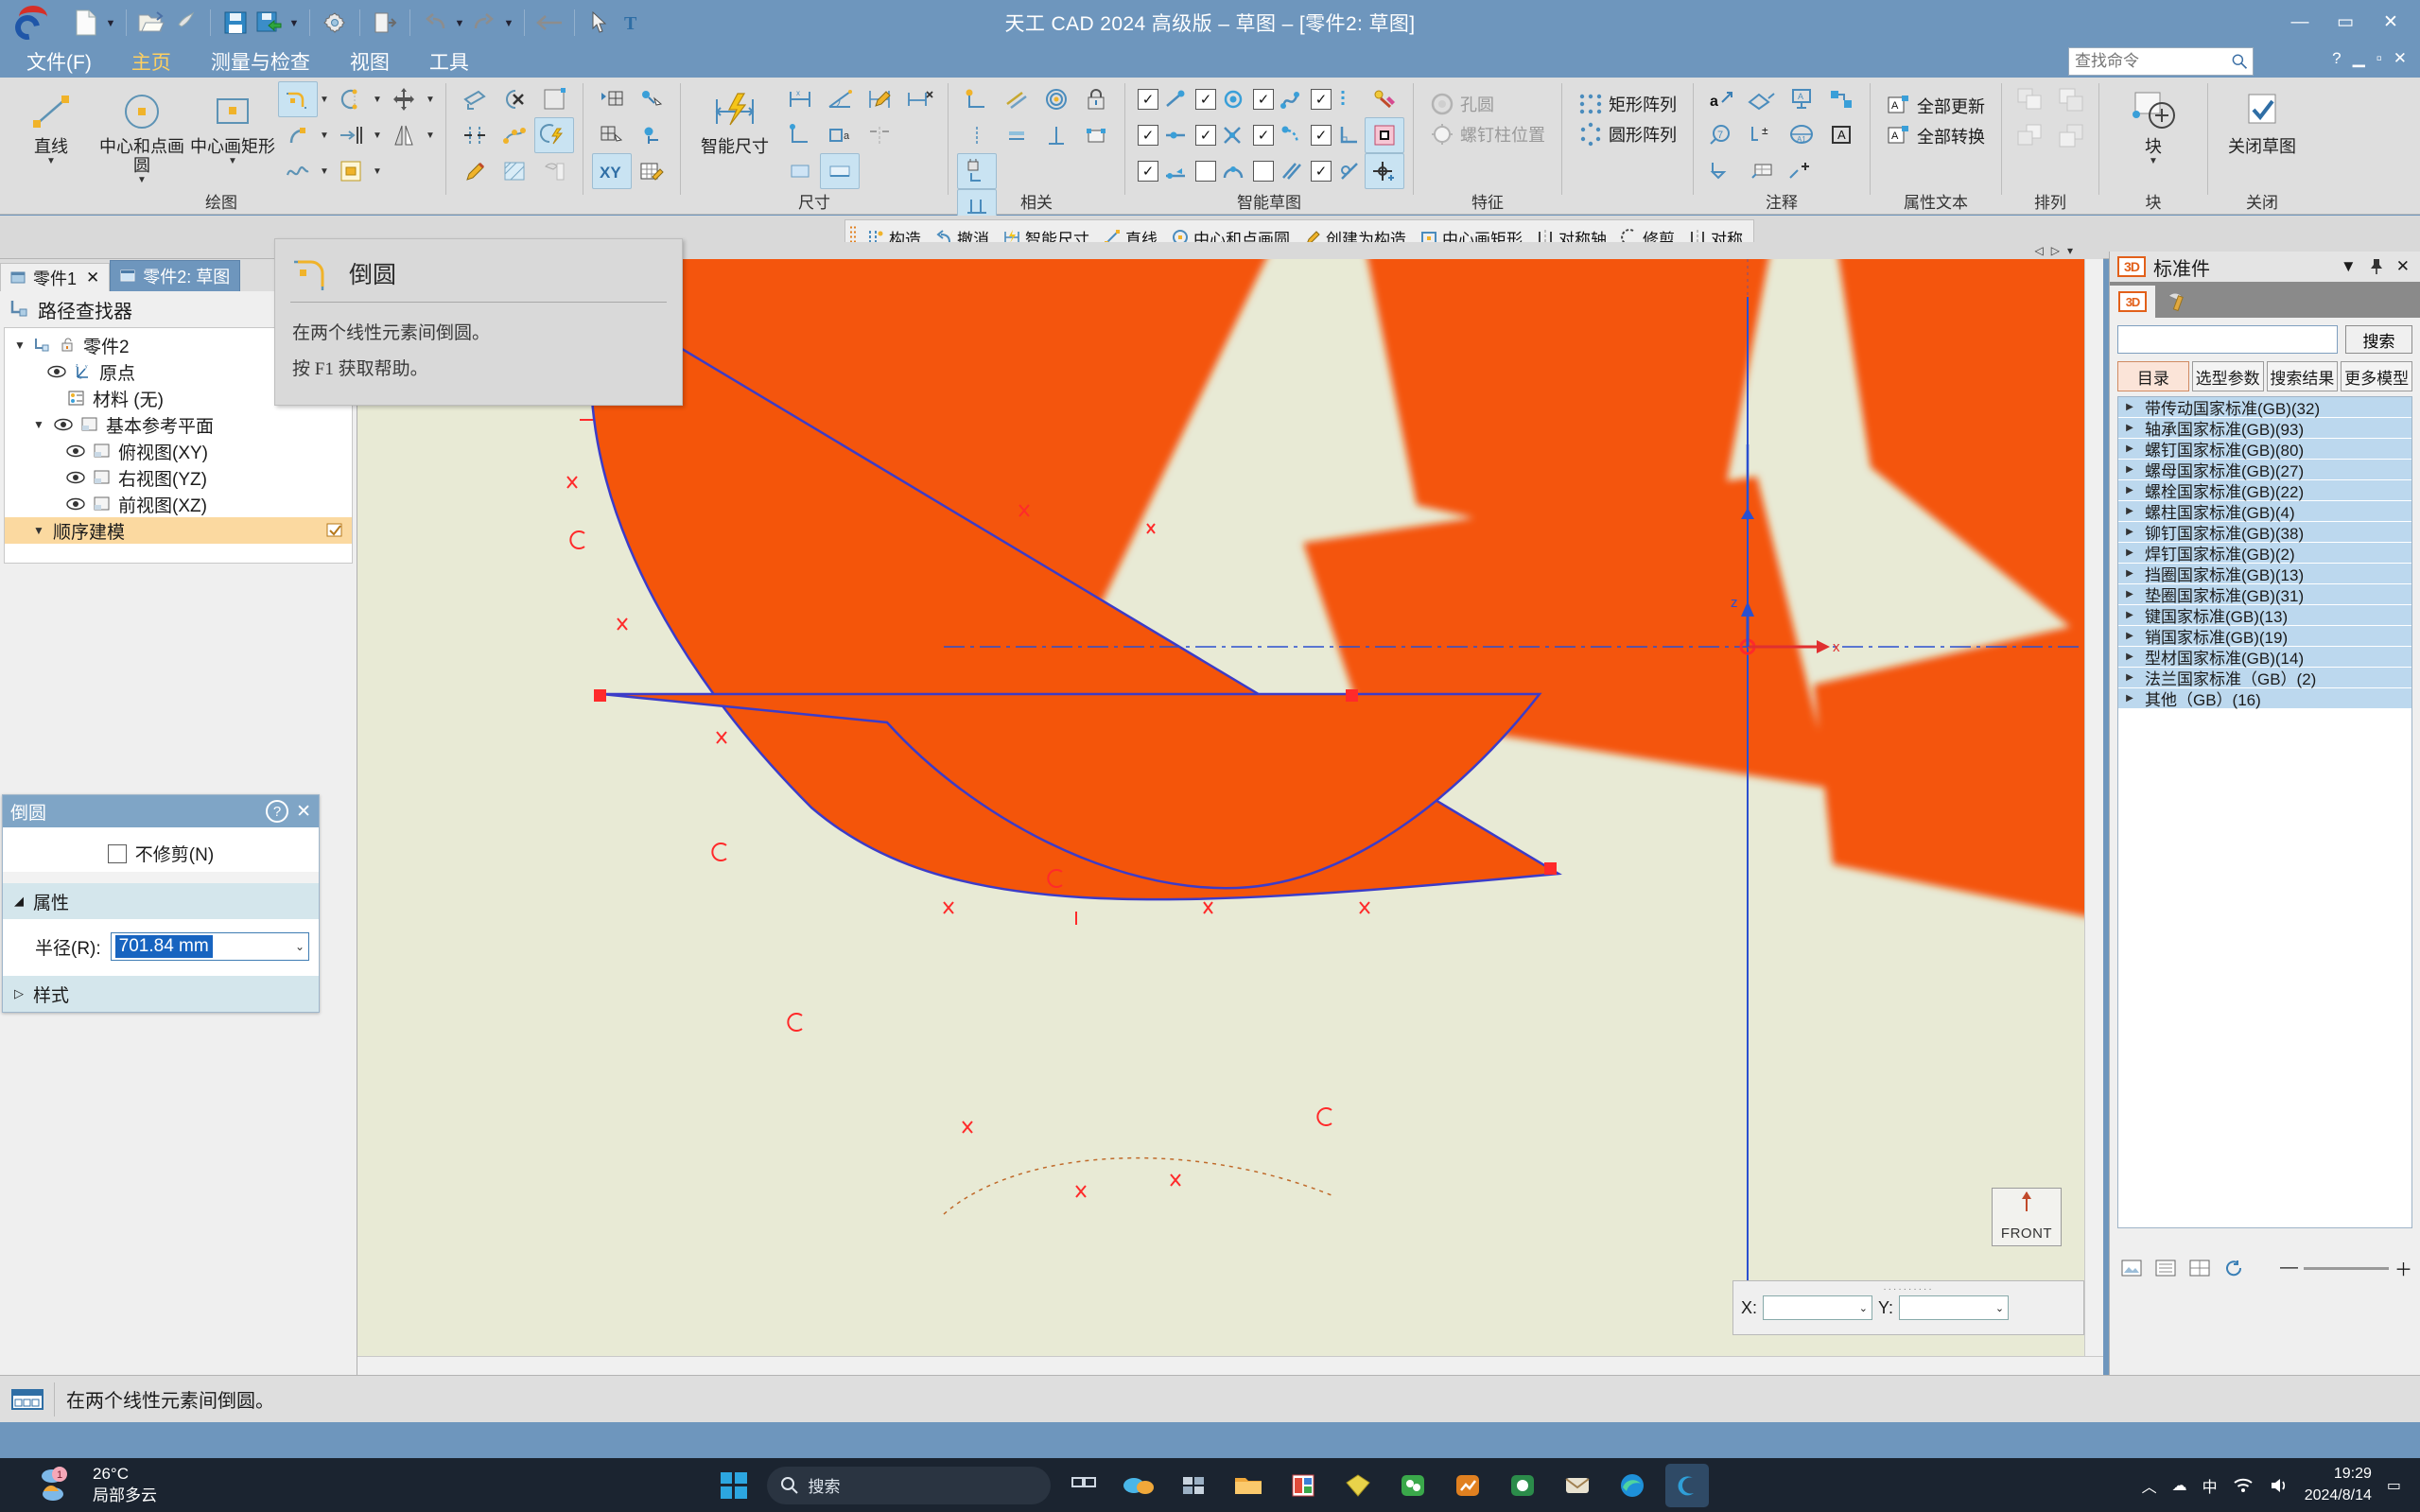  I want to click on offset-icon, so click(351, 135).